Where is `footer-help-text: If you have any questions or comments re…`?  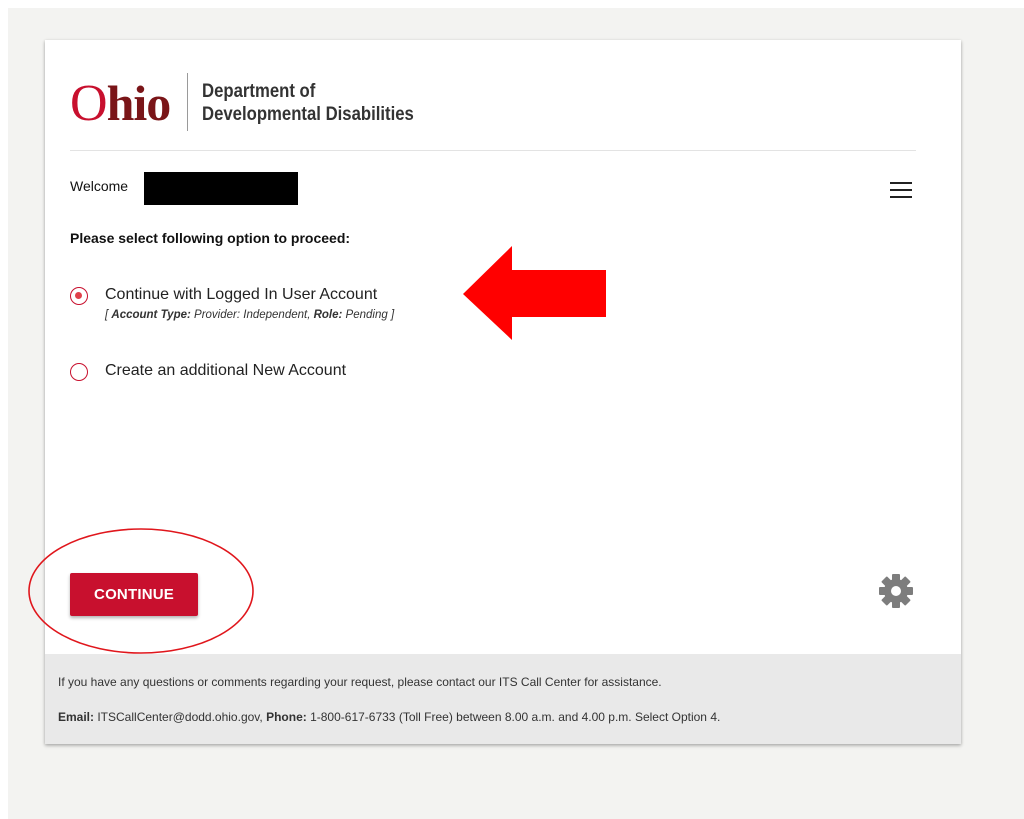 footer-help-text: If you have any questions or comments re… is located at coordinates (360, 682).